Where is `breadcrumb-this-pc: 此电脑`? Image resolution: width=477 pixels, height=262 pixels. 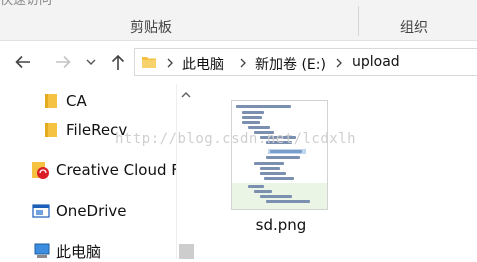
breadcrumb-this-pc: 此电脑 is located at coordinates (203, 64).